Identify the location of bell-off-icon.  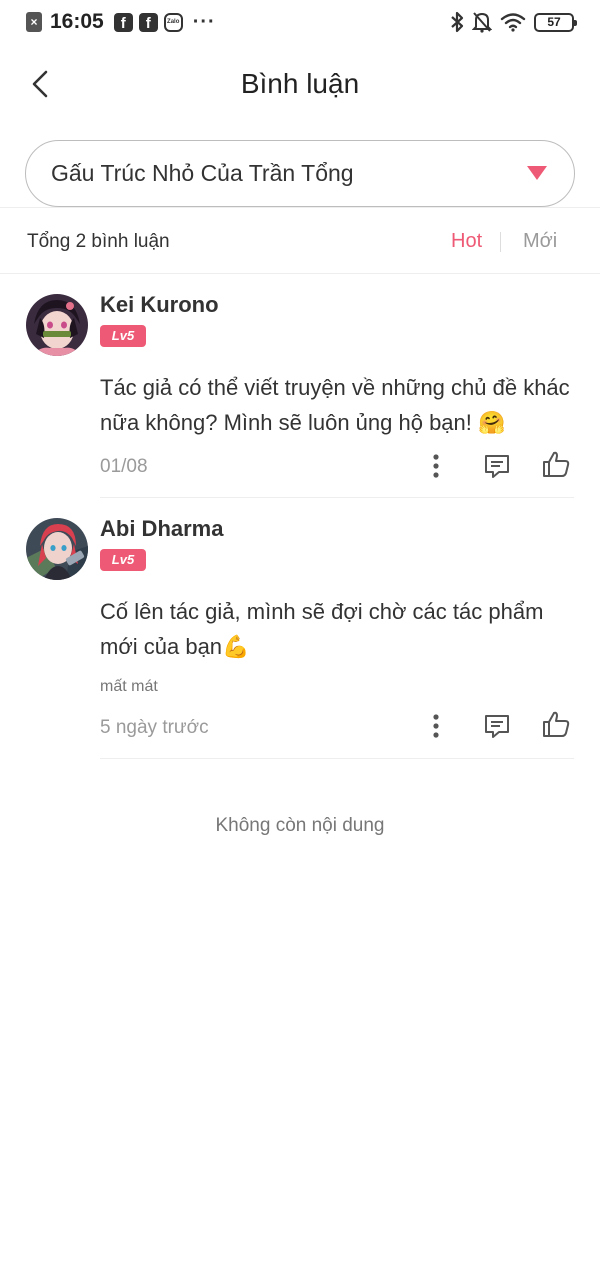
(482, 22).